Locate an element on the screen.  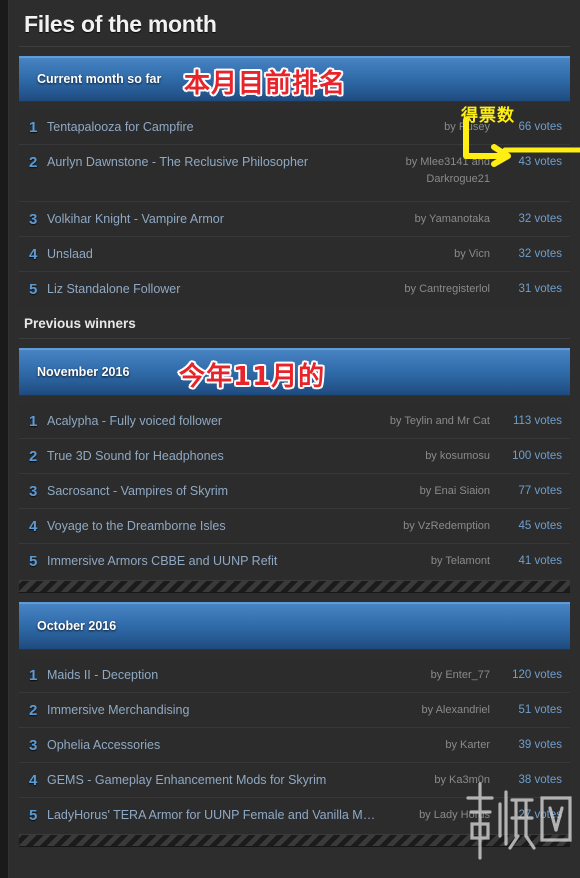
entry-votes: 45 votes is located at coordinates (540, 526).